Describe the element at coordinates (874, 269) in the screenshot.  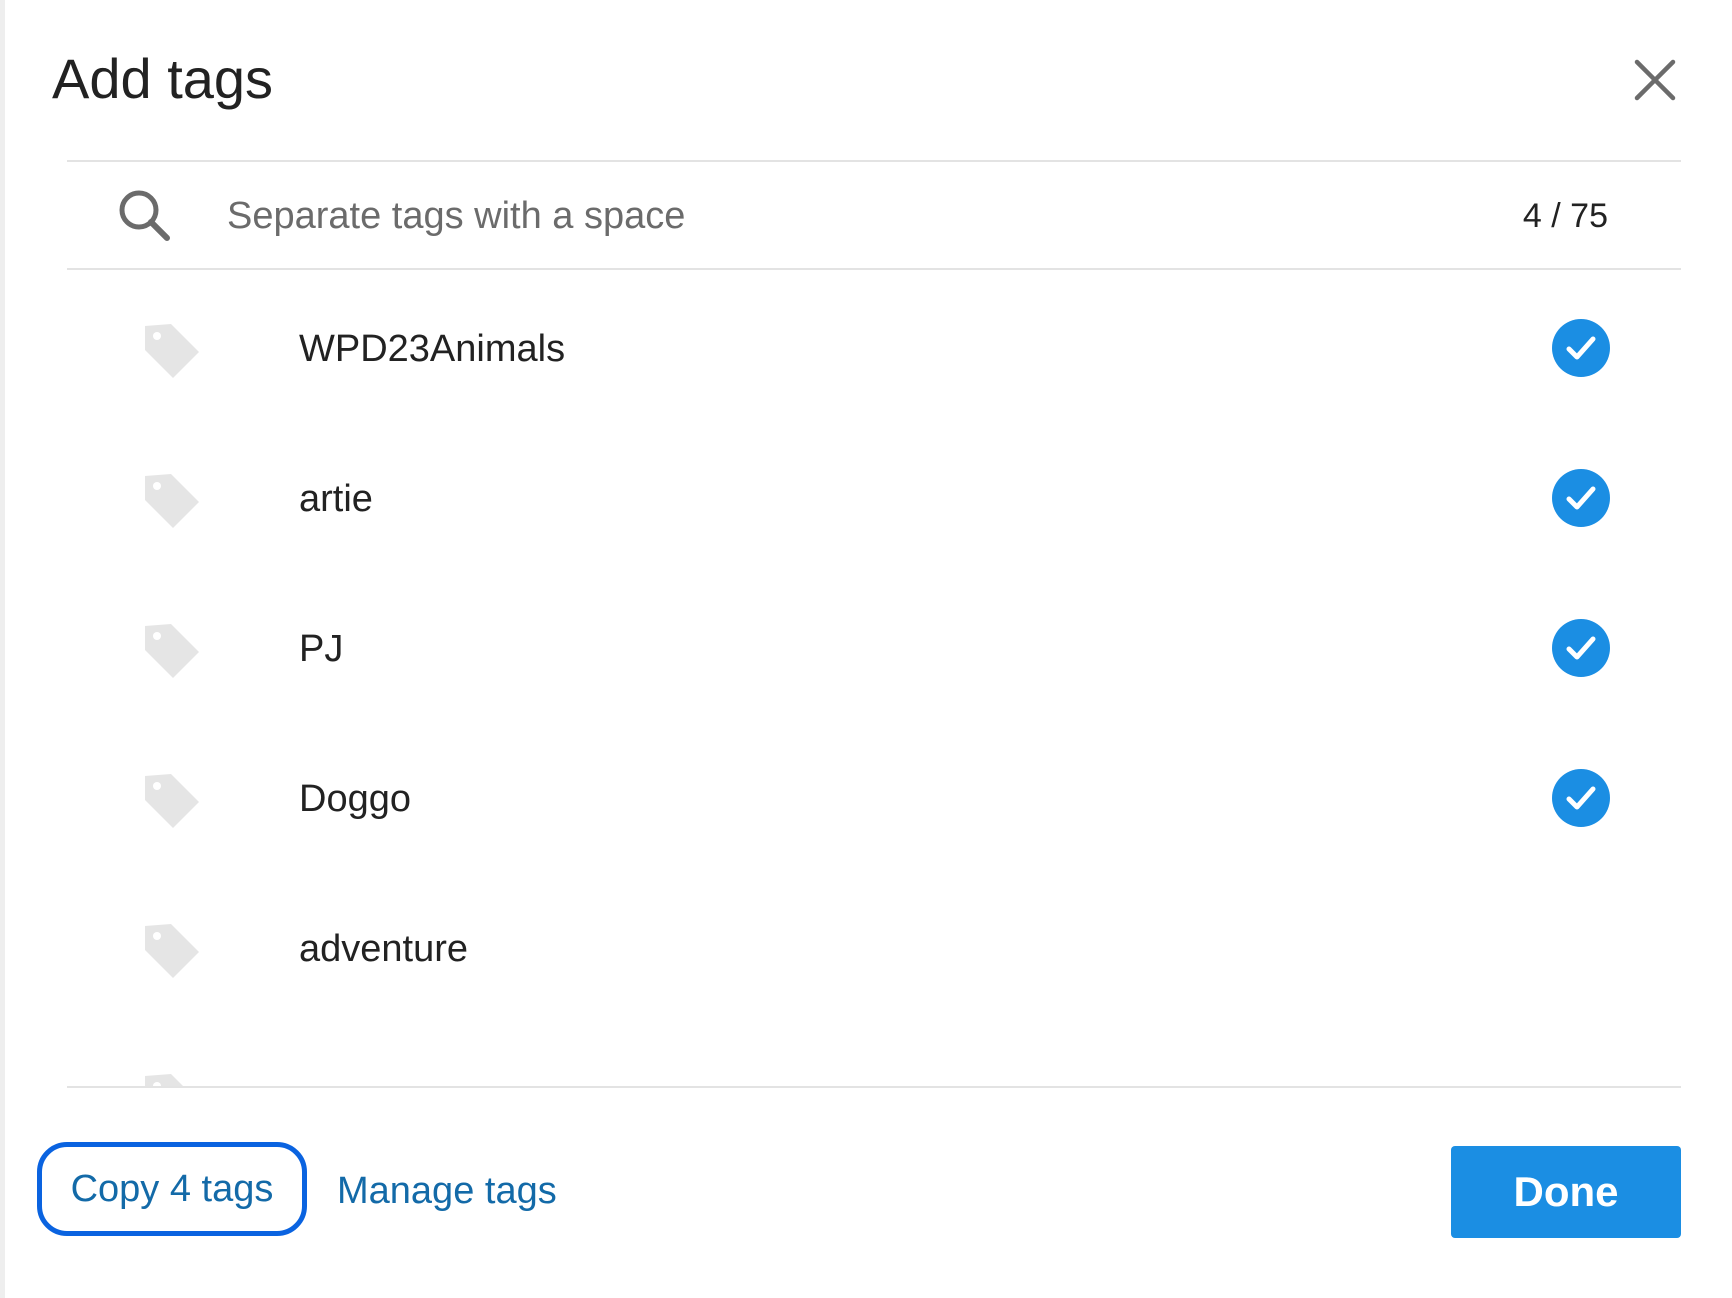
I see `search-divider` at that location.